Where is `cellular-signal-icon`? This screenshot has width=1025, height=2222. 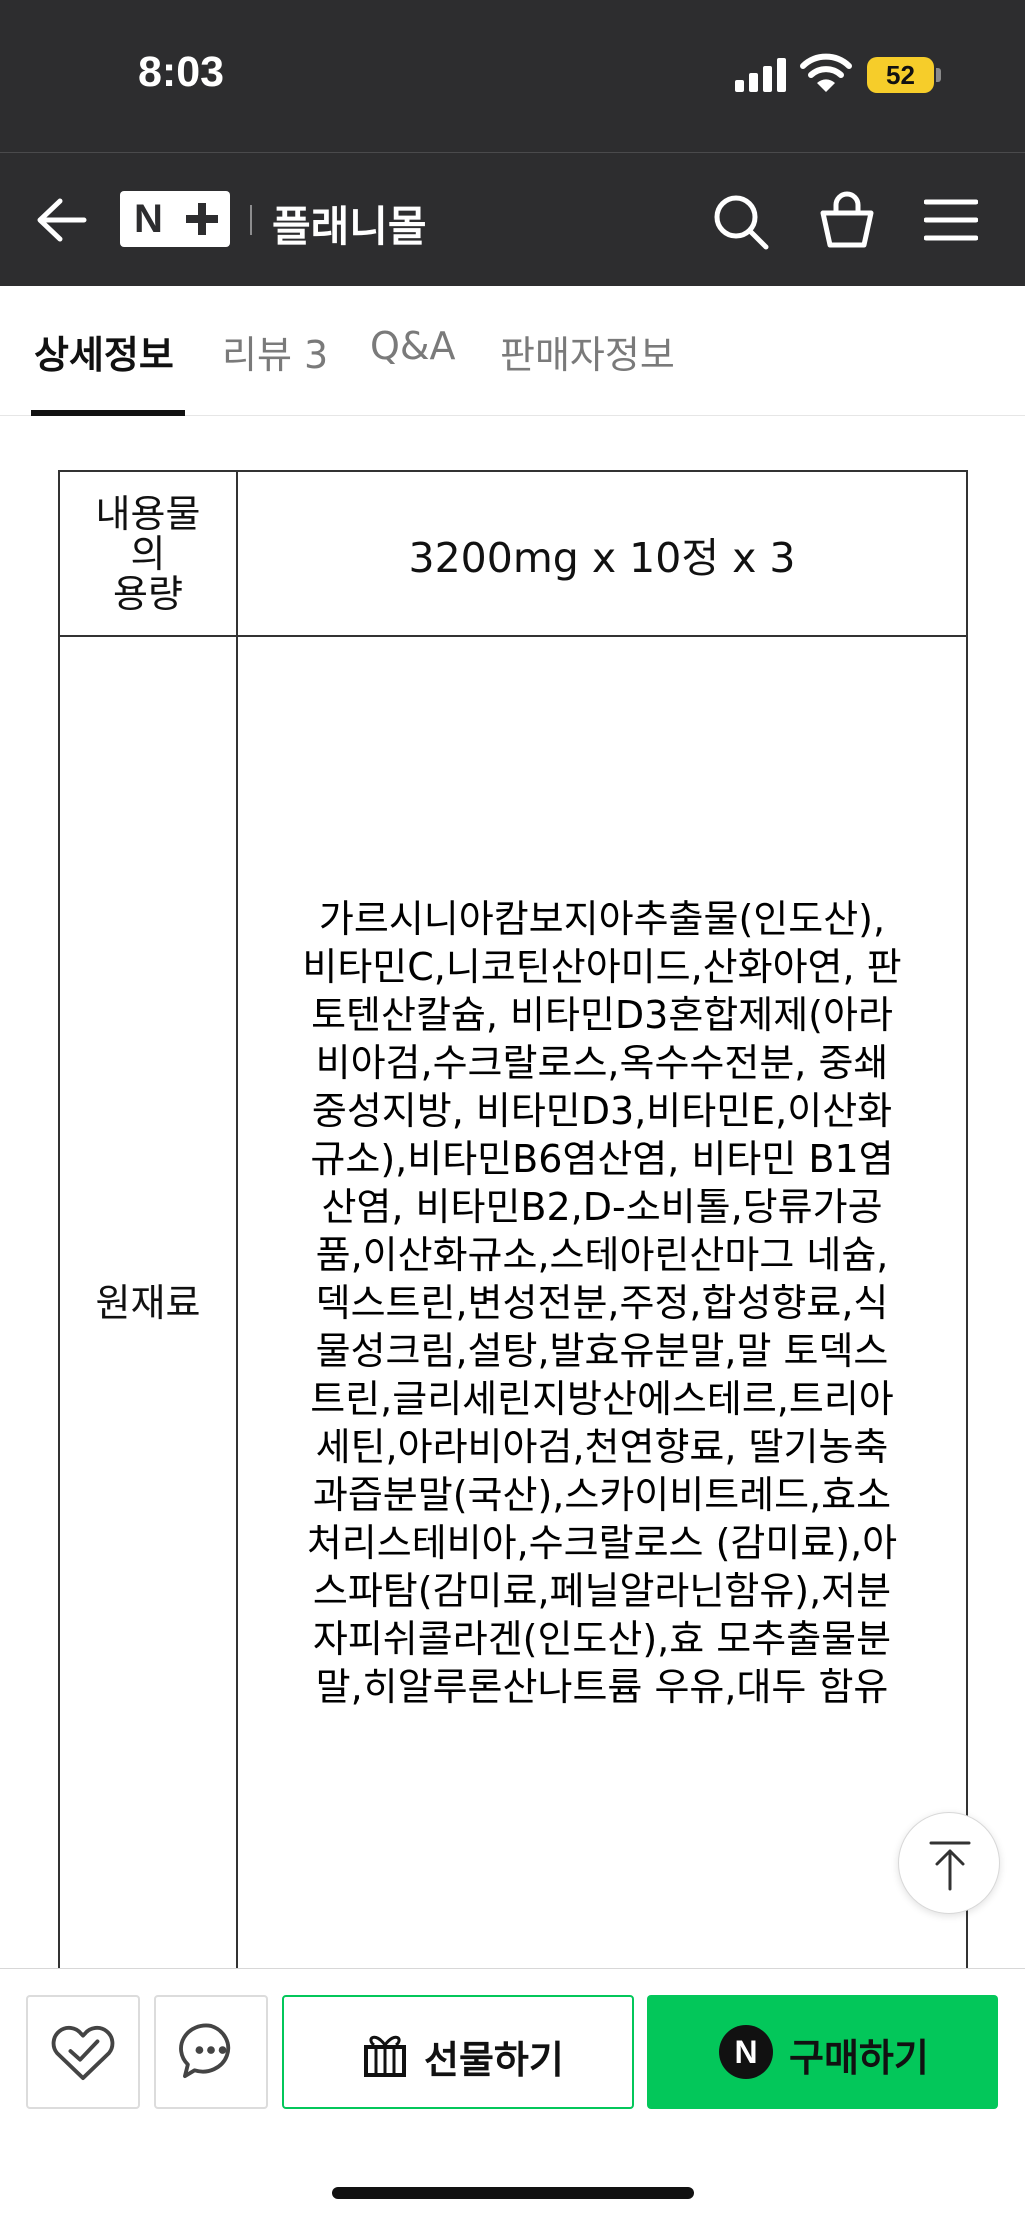
cellular-signal-icon is located at coordinates (761, 75).